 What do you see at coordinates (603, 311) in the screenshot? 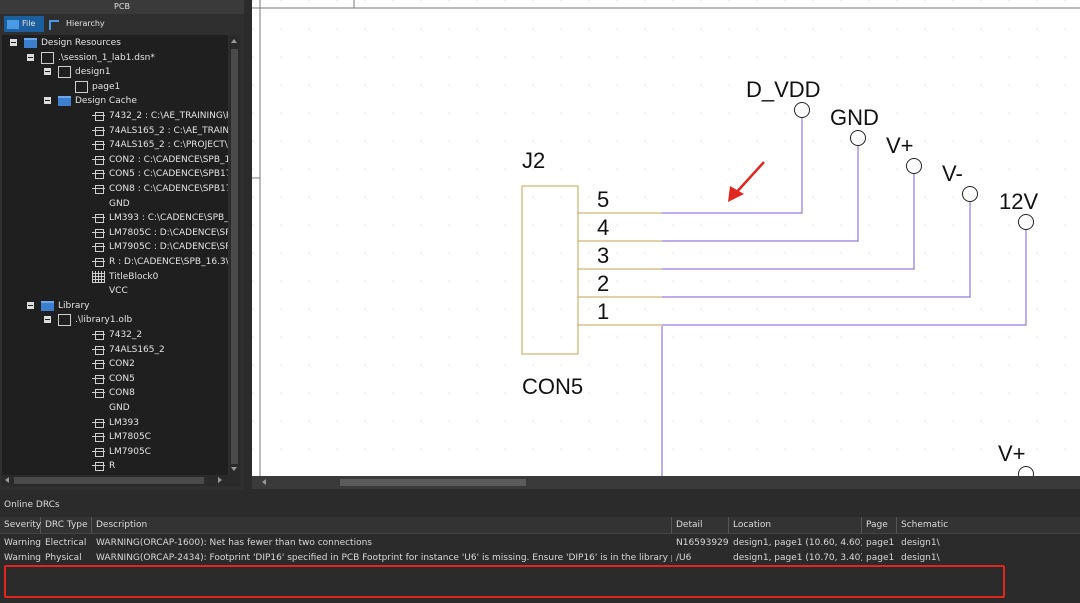
I see `pin-number-1: 1` at bounding box center [603, 311].